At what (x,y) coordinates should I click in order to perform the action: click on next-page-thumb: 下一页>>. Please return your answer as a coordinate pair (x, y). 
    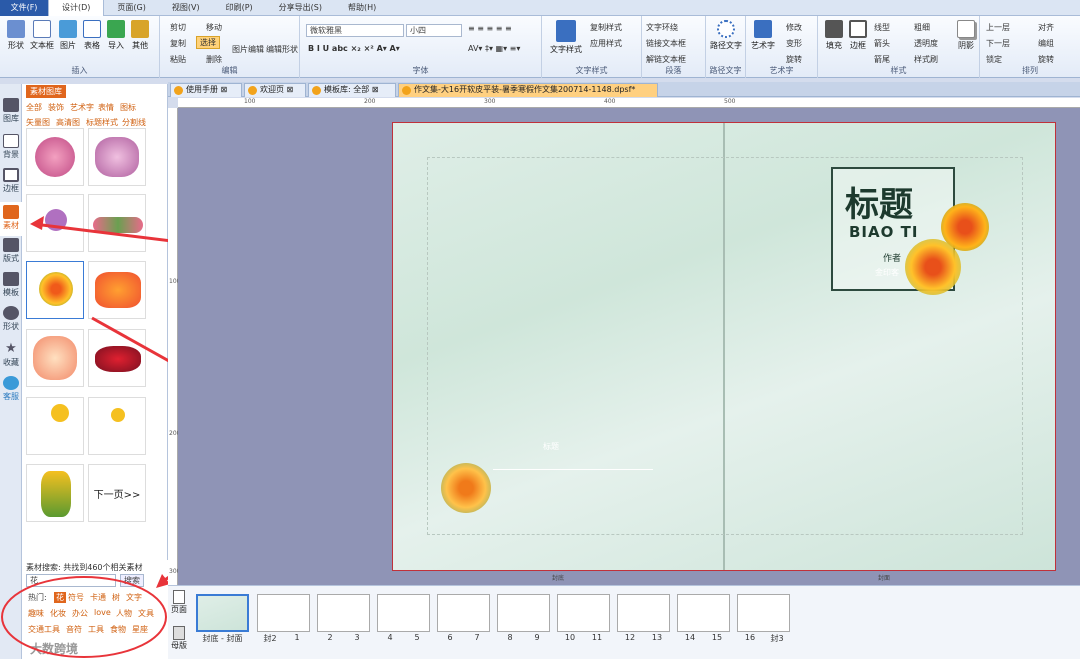
    Looking at the image, I should click on (117, 493).